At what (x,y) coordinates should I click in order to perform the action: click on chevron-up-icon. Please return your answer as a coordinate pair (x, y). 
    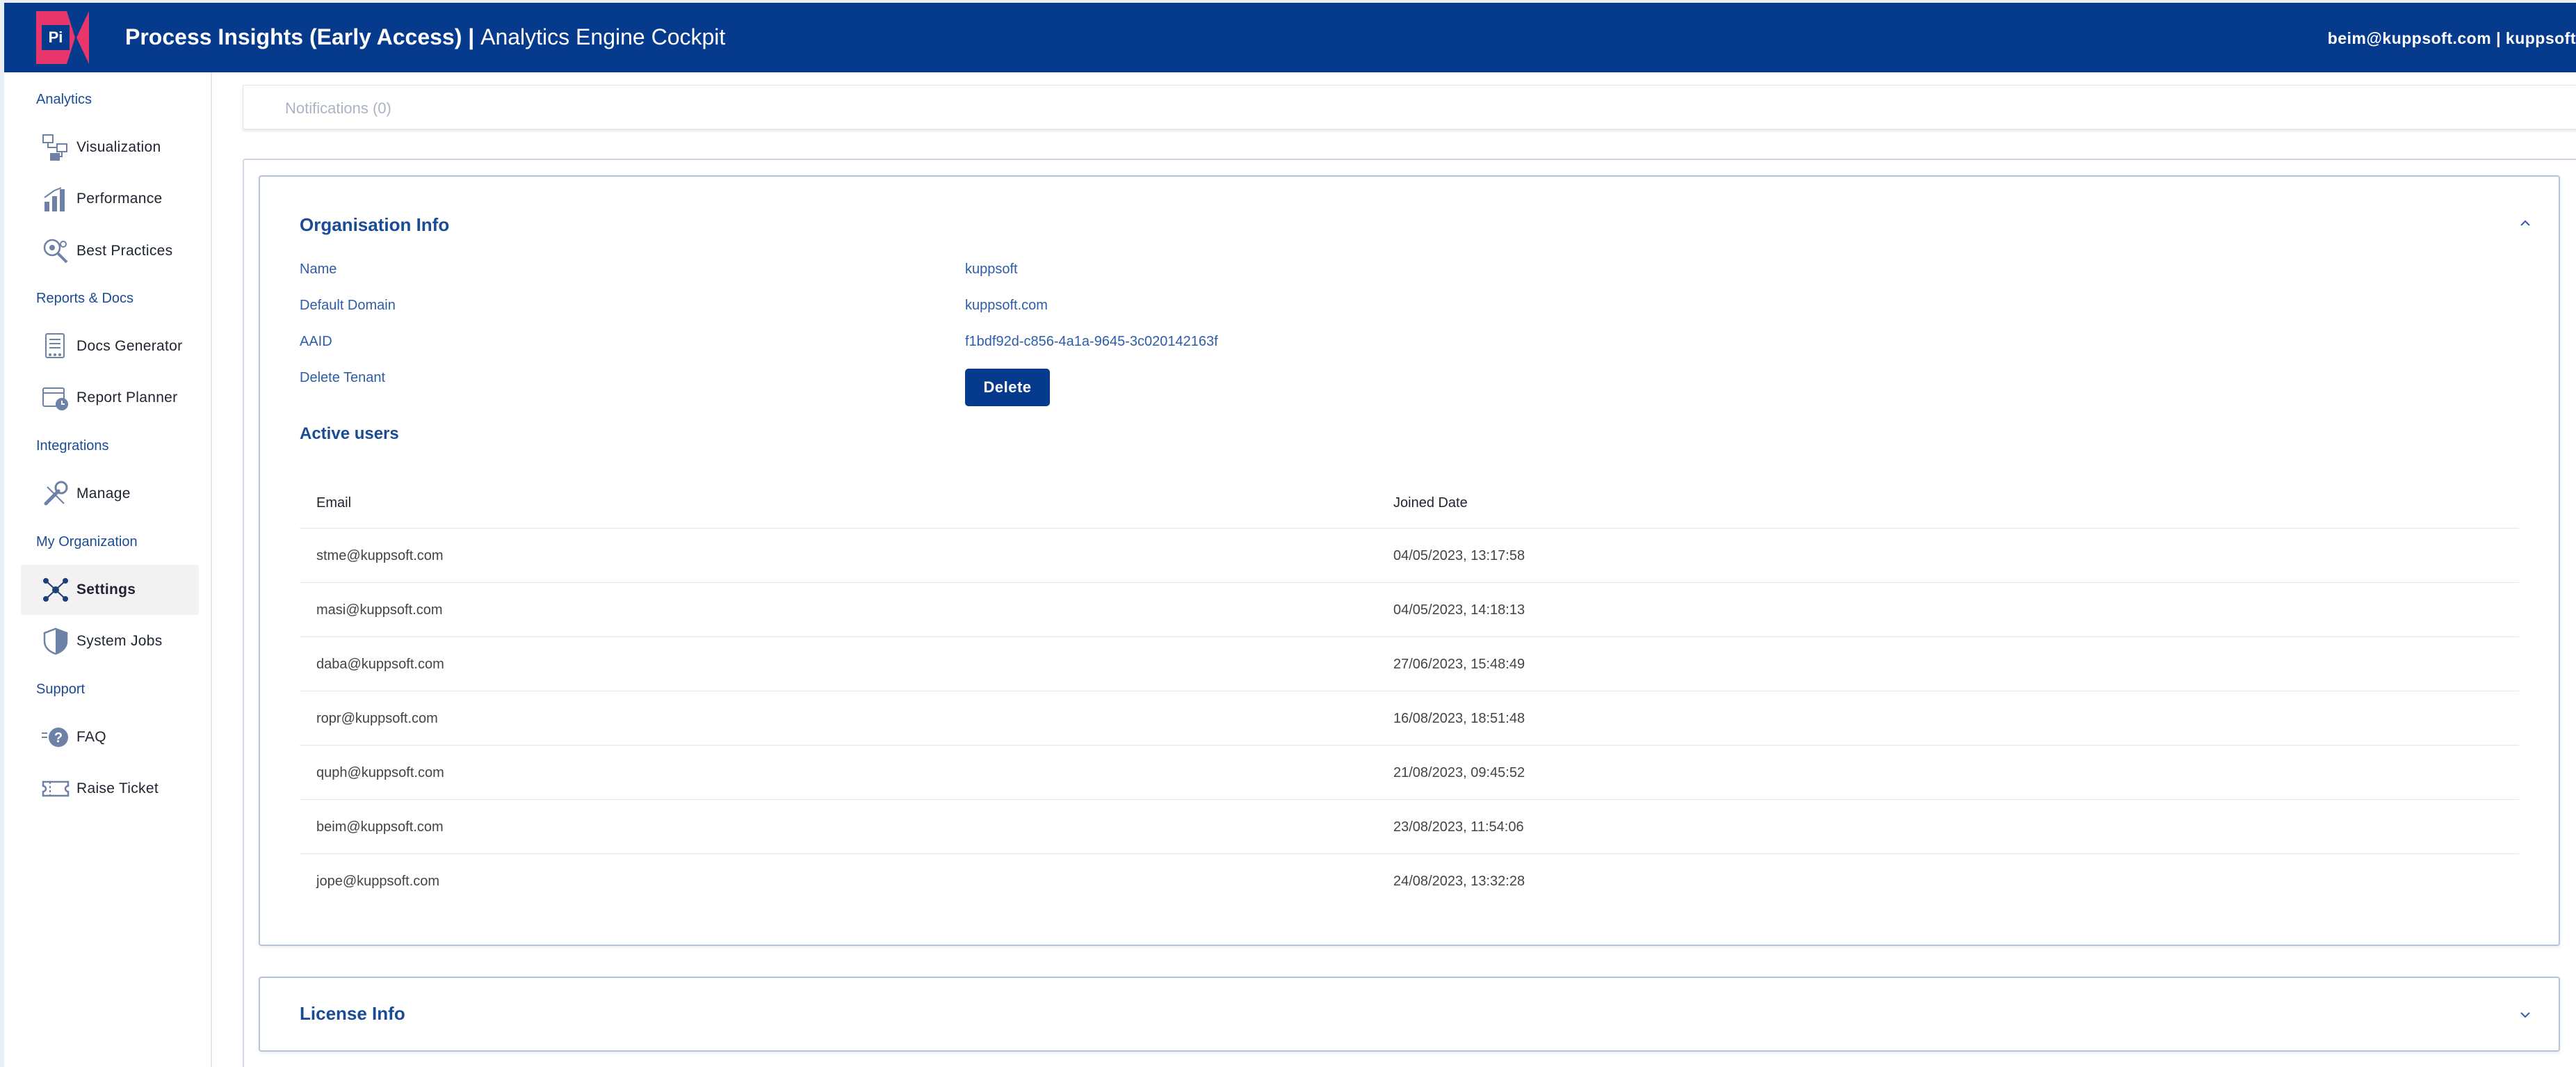
    Looking at the image, I should click on (2525, 223).